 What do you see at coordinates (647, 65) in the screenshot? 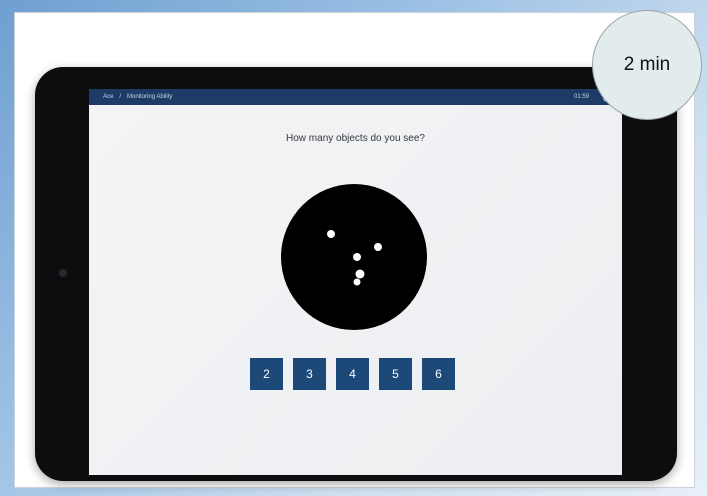
I see `duration-badge: 2 min` at bounding box center [647, 65].